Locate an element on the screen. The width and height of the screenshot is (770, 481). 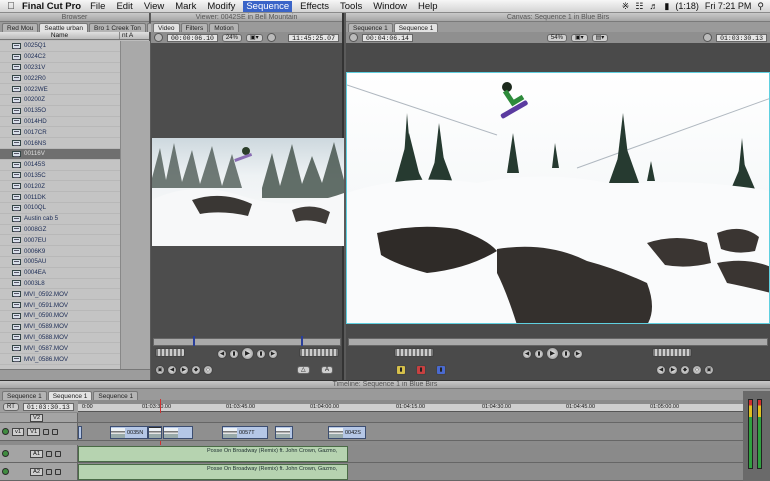
canvas-gen-icon is located at coordinates (708, 37).